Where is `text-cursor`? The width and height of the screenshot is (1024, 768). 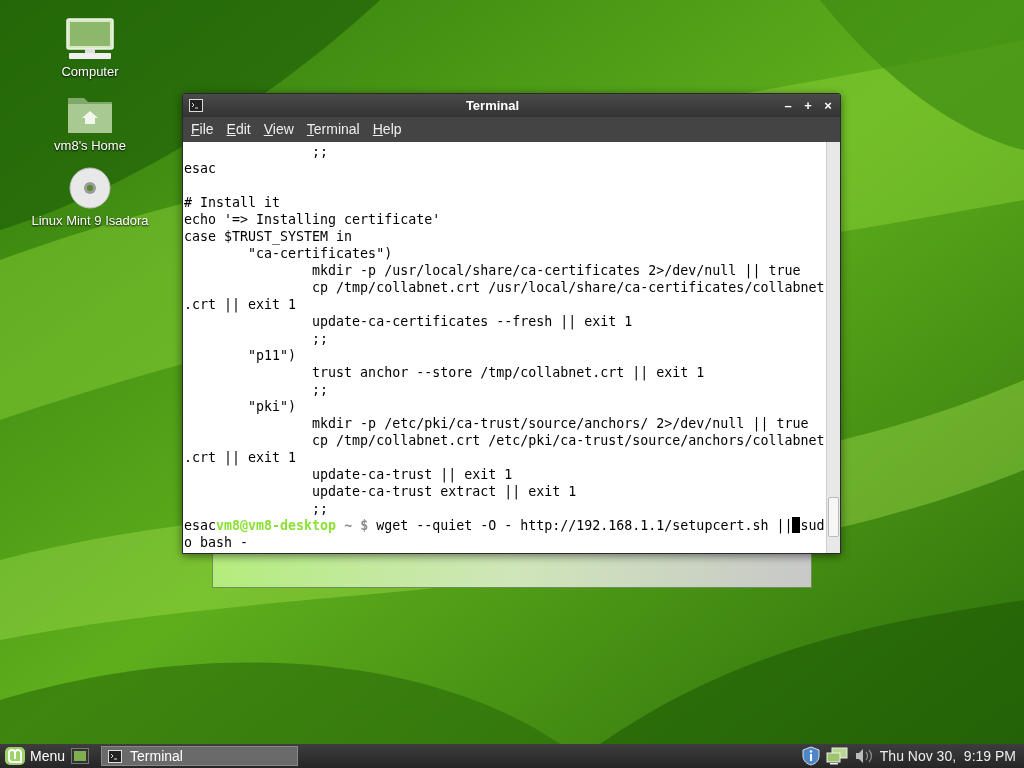 text-cursor is located at coordinates (796, 525).